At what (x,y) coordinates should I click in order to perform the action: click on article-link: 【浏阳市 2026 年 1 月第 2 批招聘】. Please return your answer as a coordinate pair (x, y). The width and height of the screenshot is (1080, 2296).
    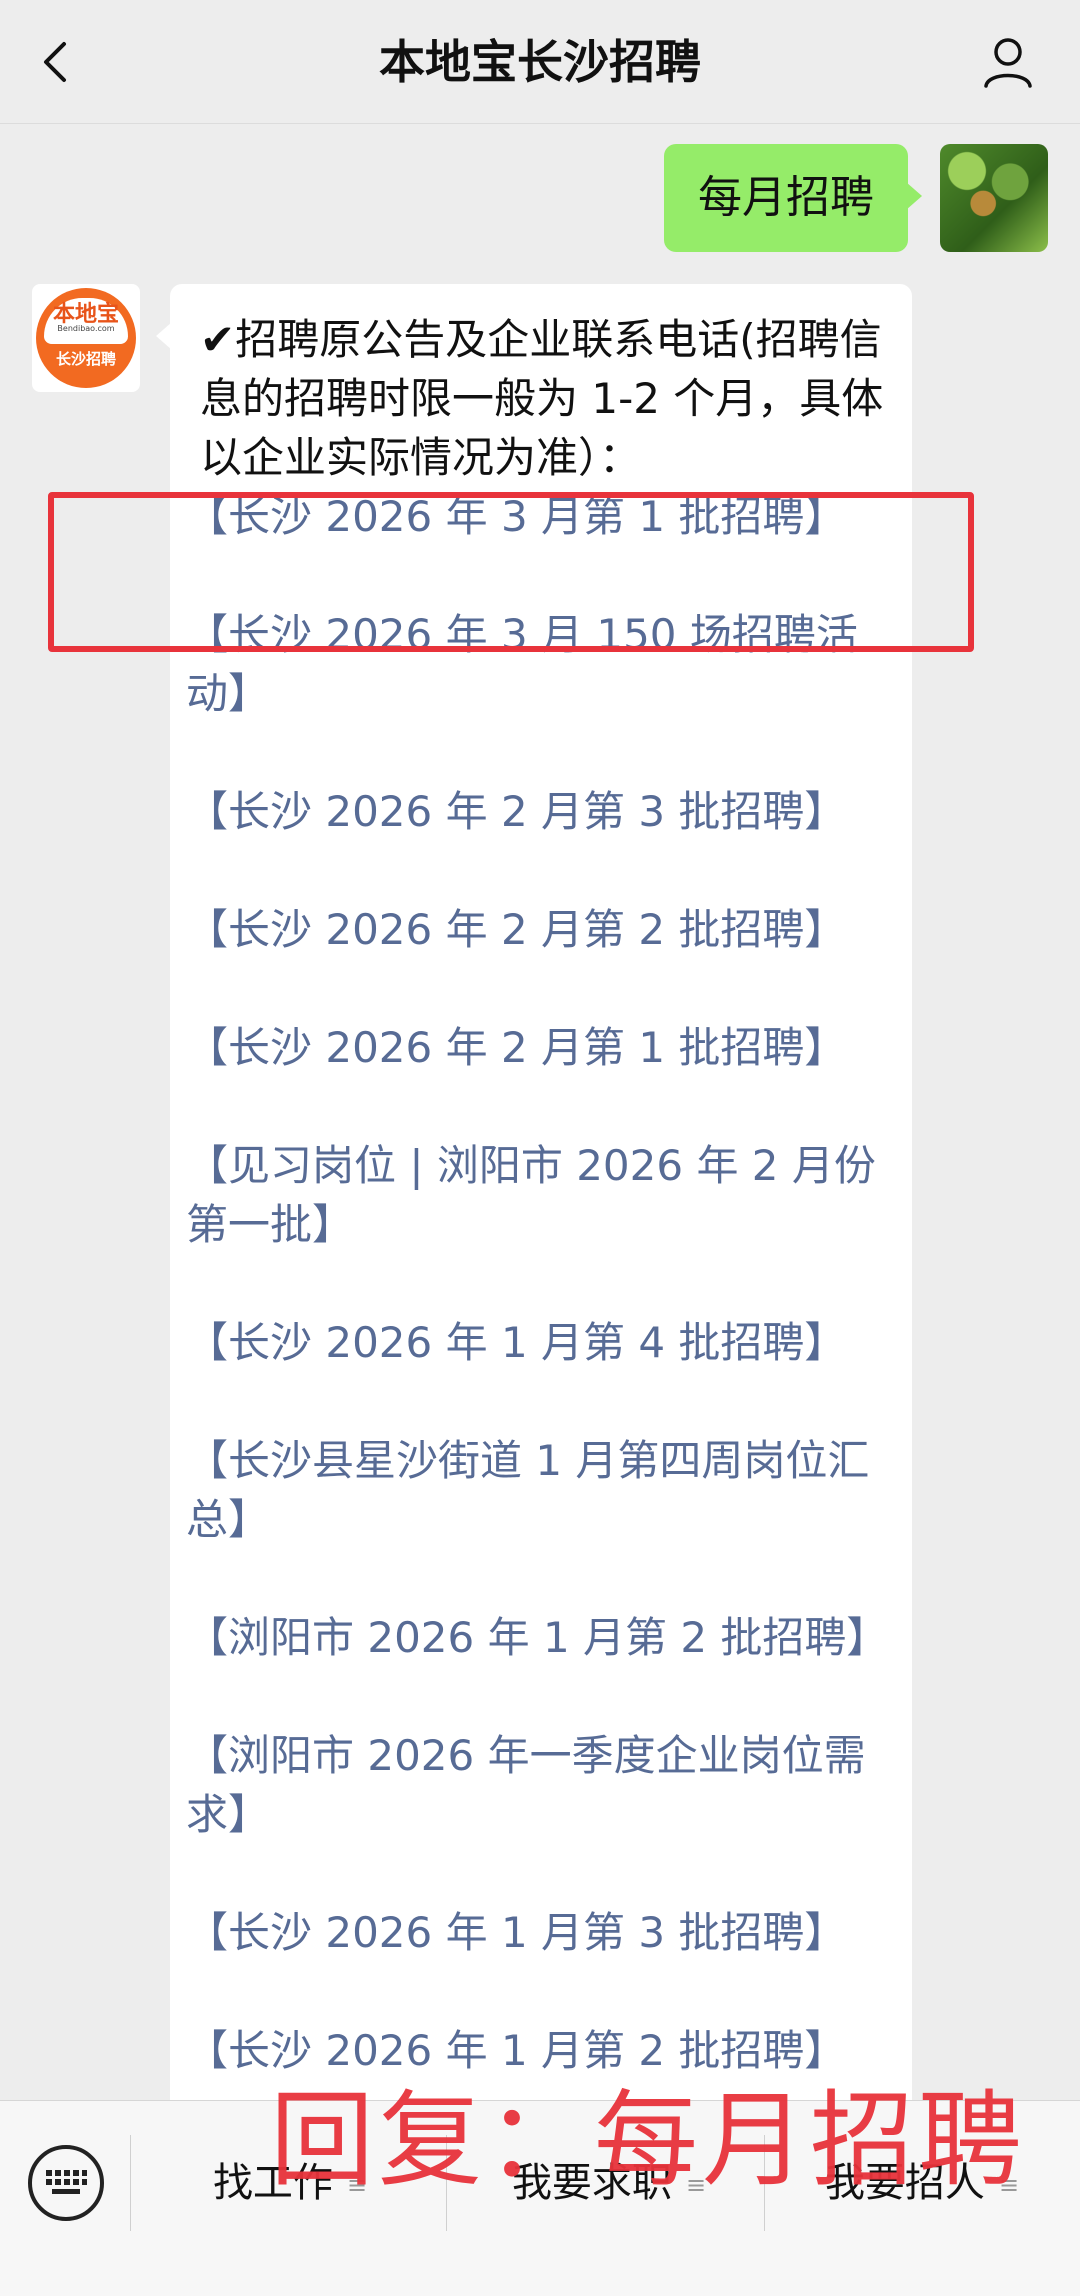
    Looking at the image, I should click on (537, 1637).